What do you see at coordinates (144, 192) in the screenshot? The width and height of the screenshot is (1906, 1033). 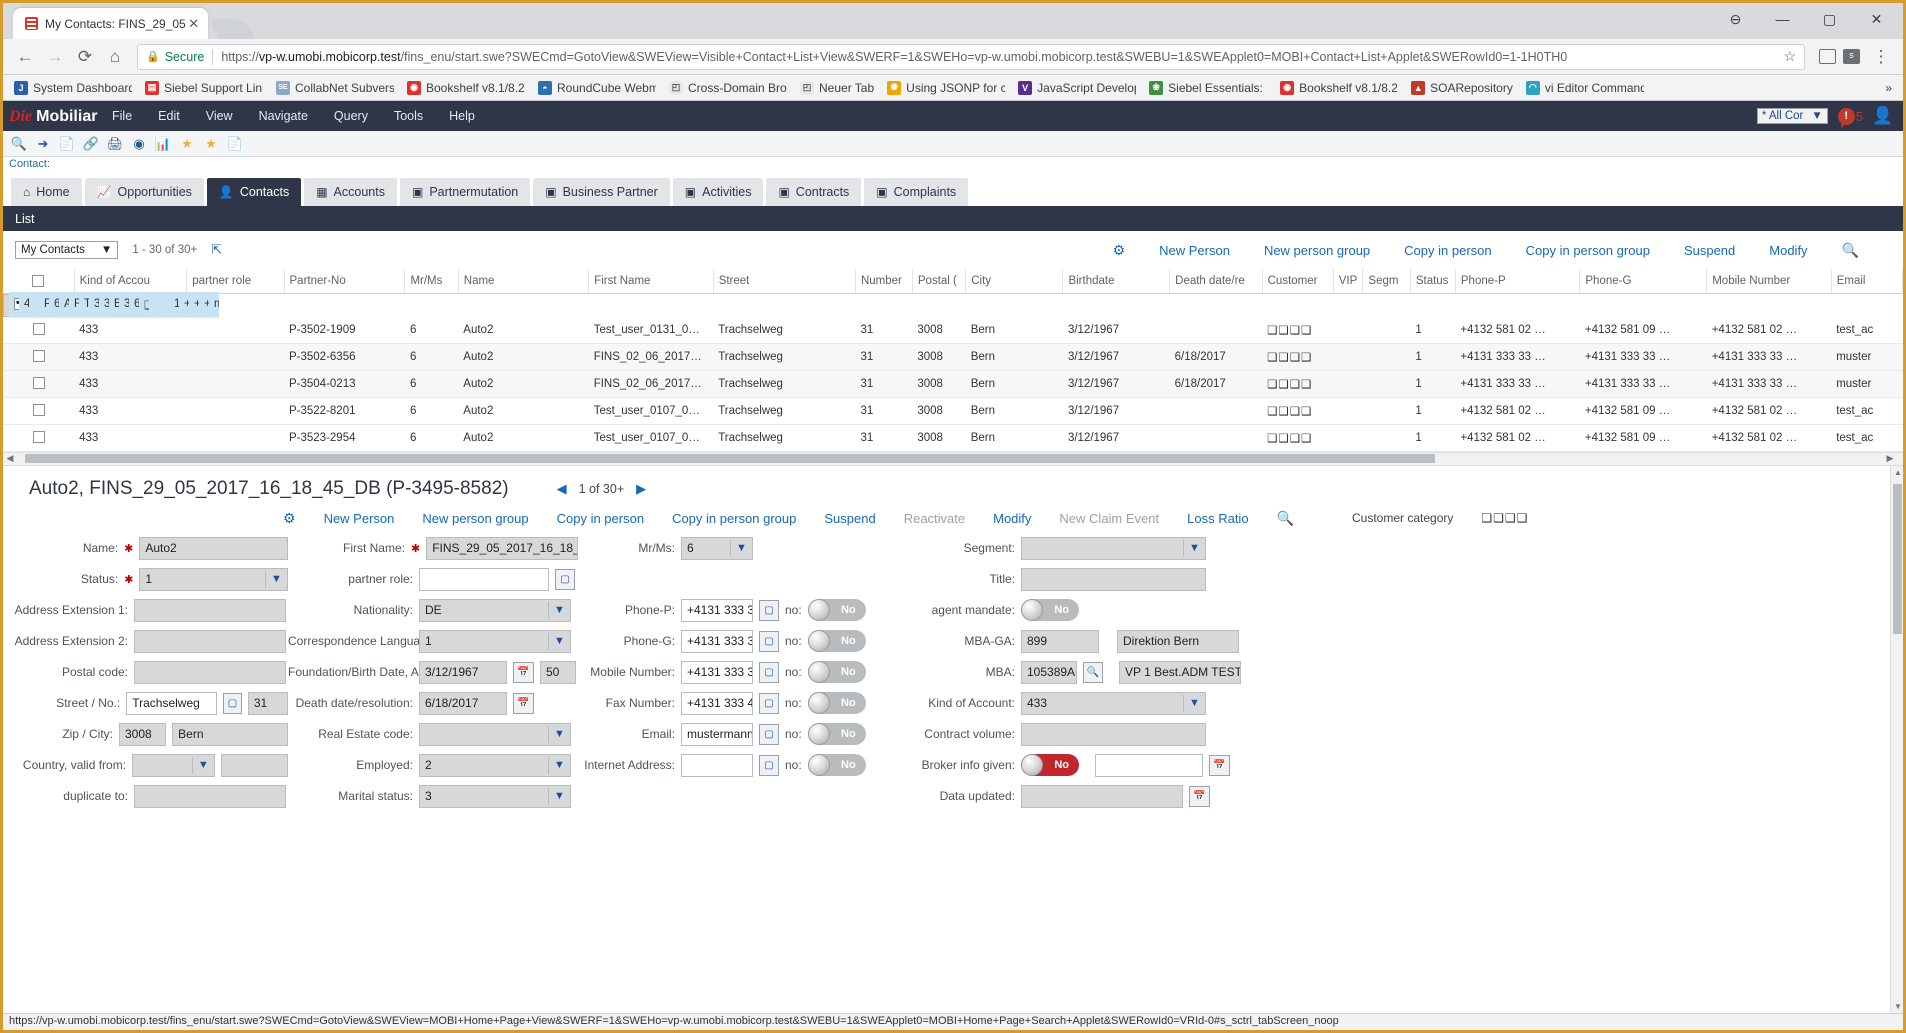 I see `screen-tab-opportunities: 📈 Opportunities` at bounding box center [144, 192].